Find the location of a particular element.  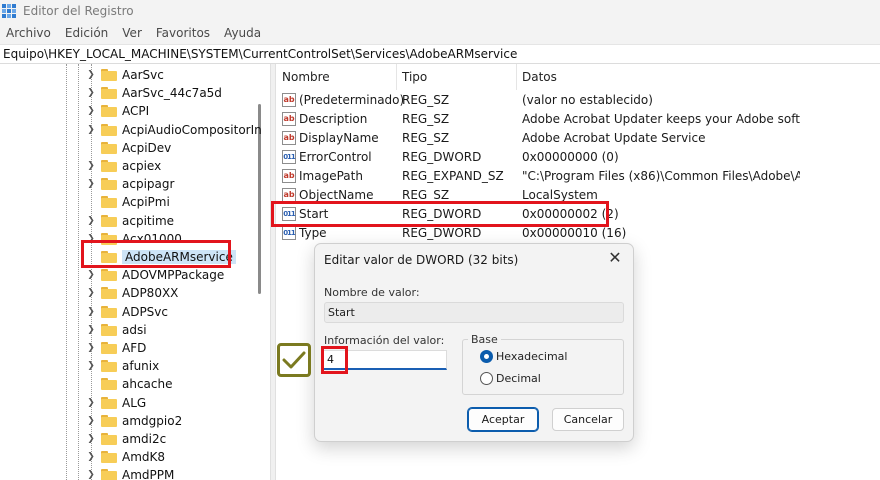

column-data-header: Datos is located at coordinates (686, 77).